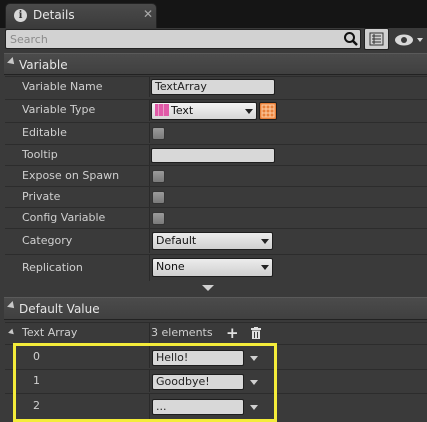 The image size is (427, 422). What do you see at coordinates (173, 39) in the screenshot?
I see `search-input` at bounding box center [173, 39].